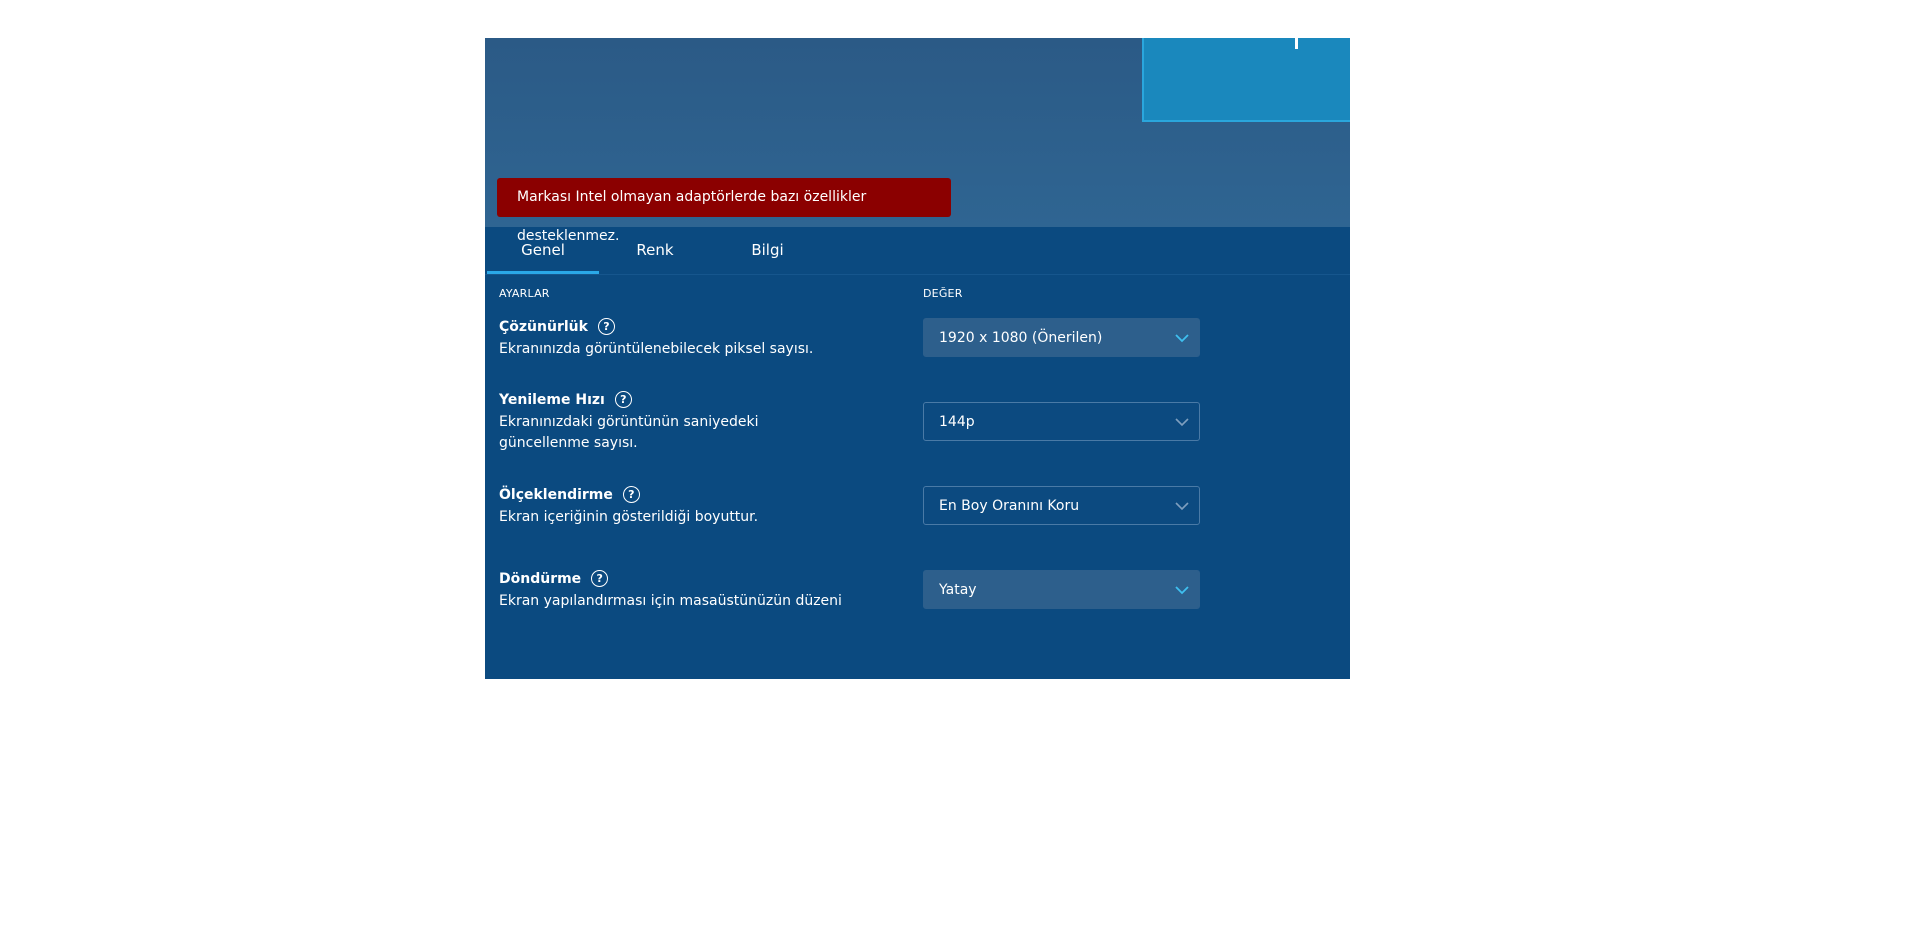  I want to click on setting-description: Ekran içeriğinin gösterildiği boyuttur., so click(629, 517).